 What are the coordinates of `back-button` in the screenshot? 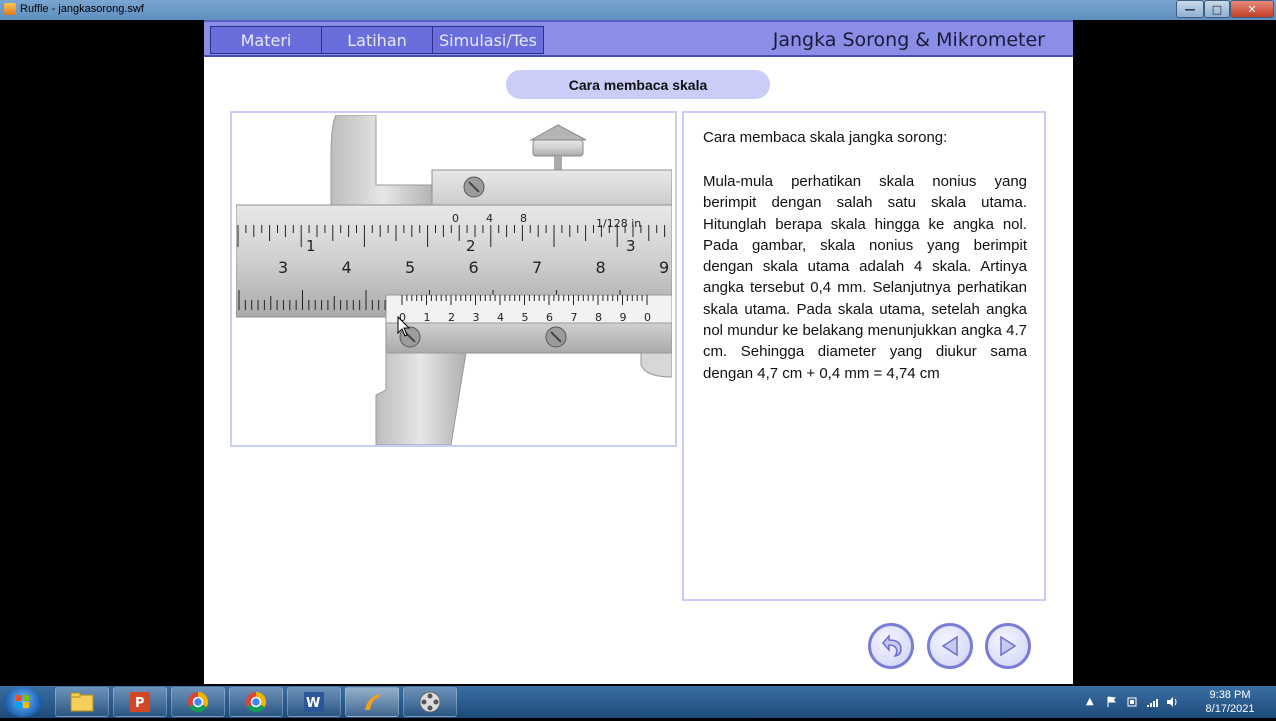 It's located at (891, 646).